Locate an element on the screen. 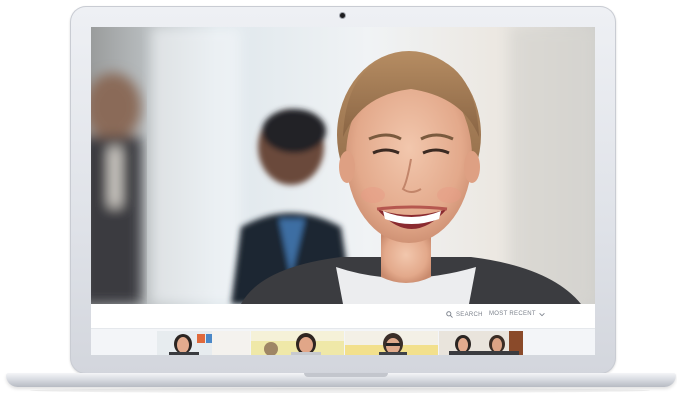  library-toolbar: SEARCH MOST RECENT is located at coordinates (343, 316).